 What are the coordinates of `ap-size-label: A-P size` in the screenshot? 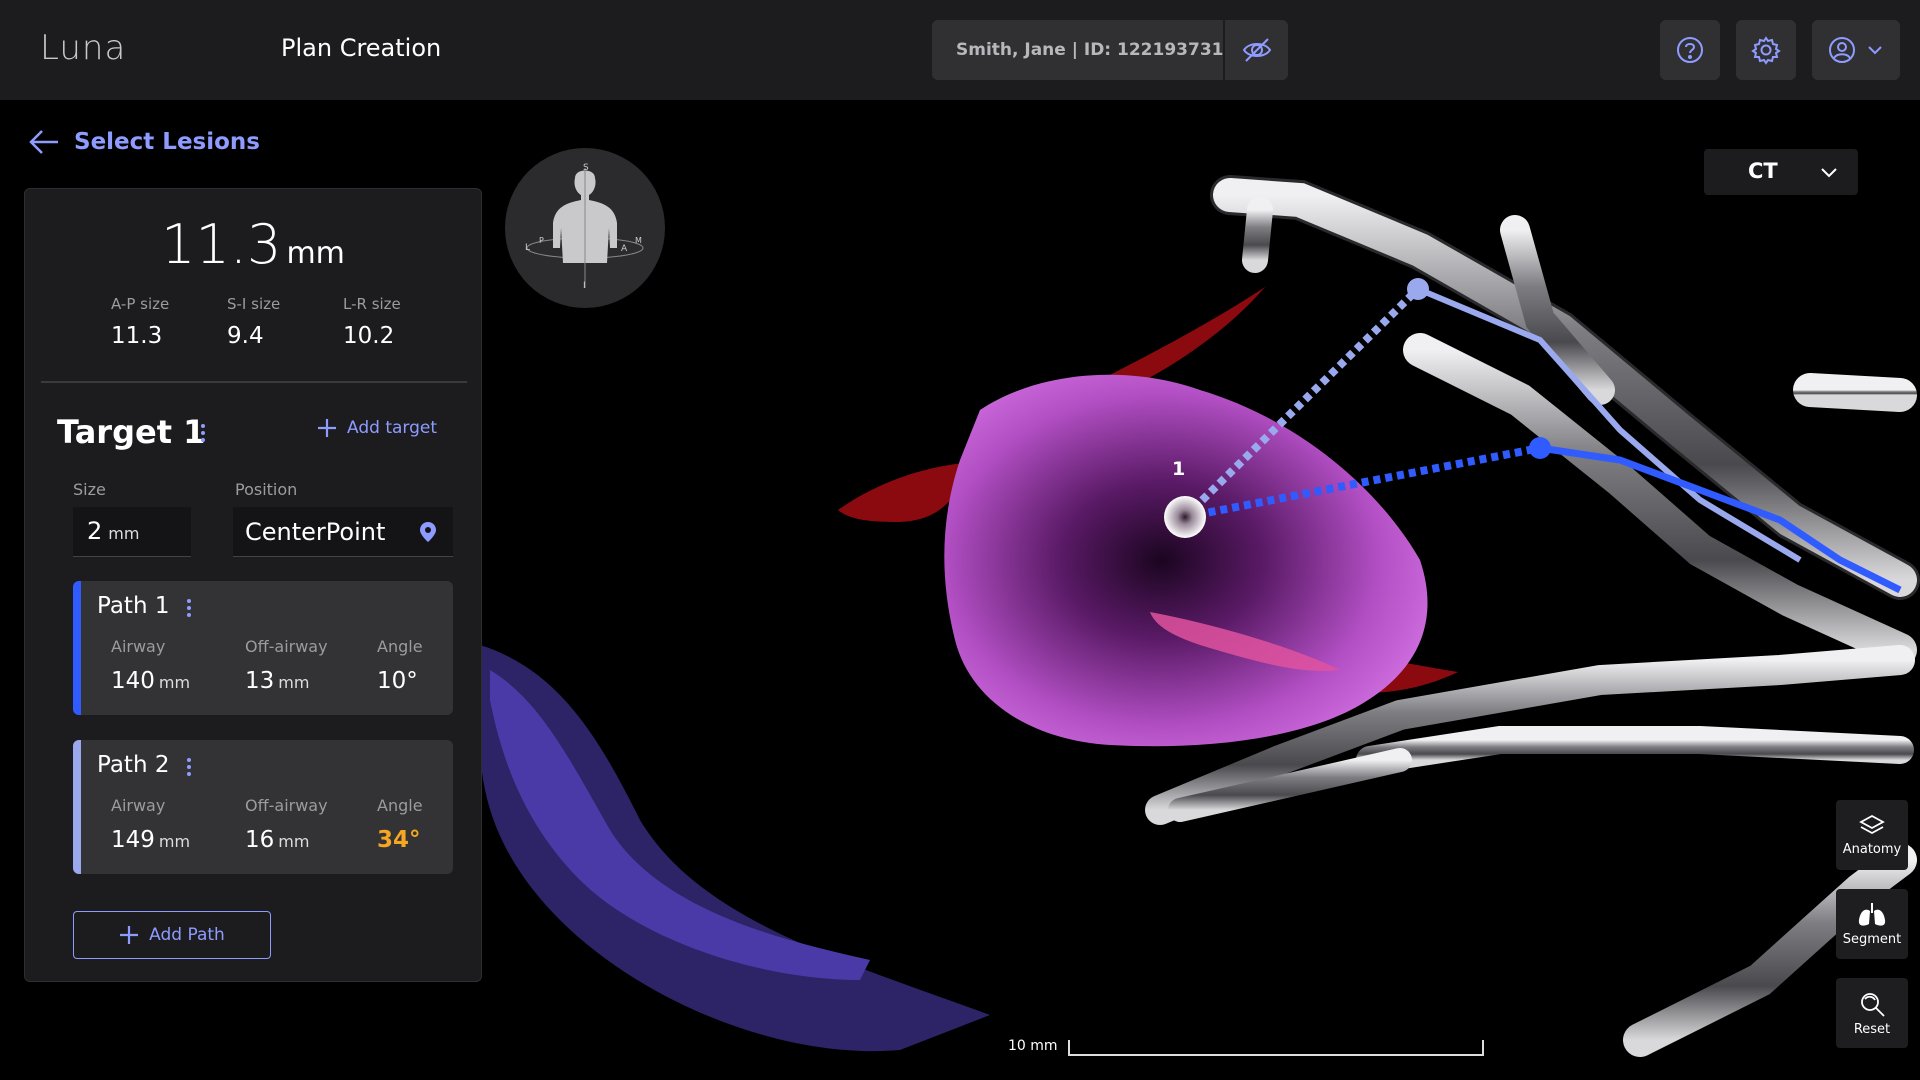 It's located at (140, 304).